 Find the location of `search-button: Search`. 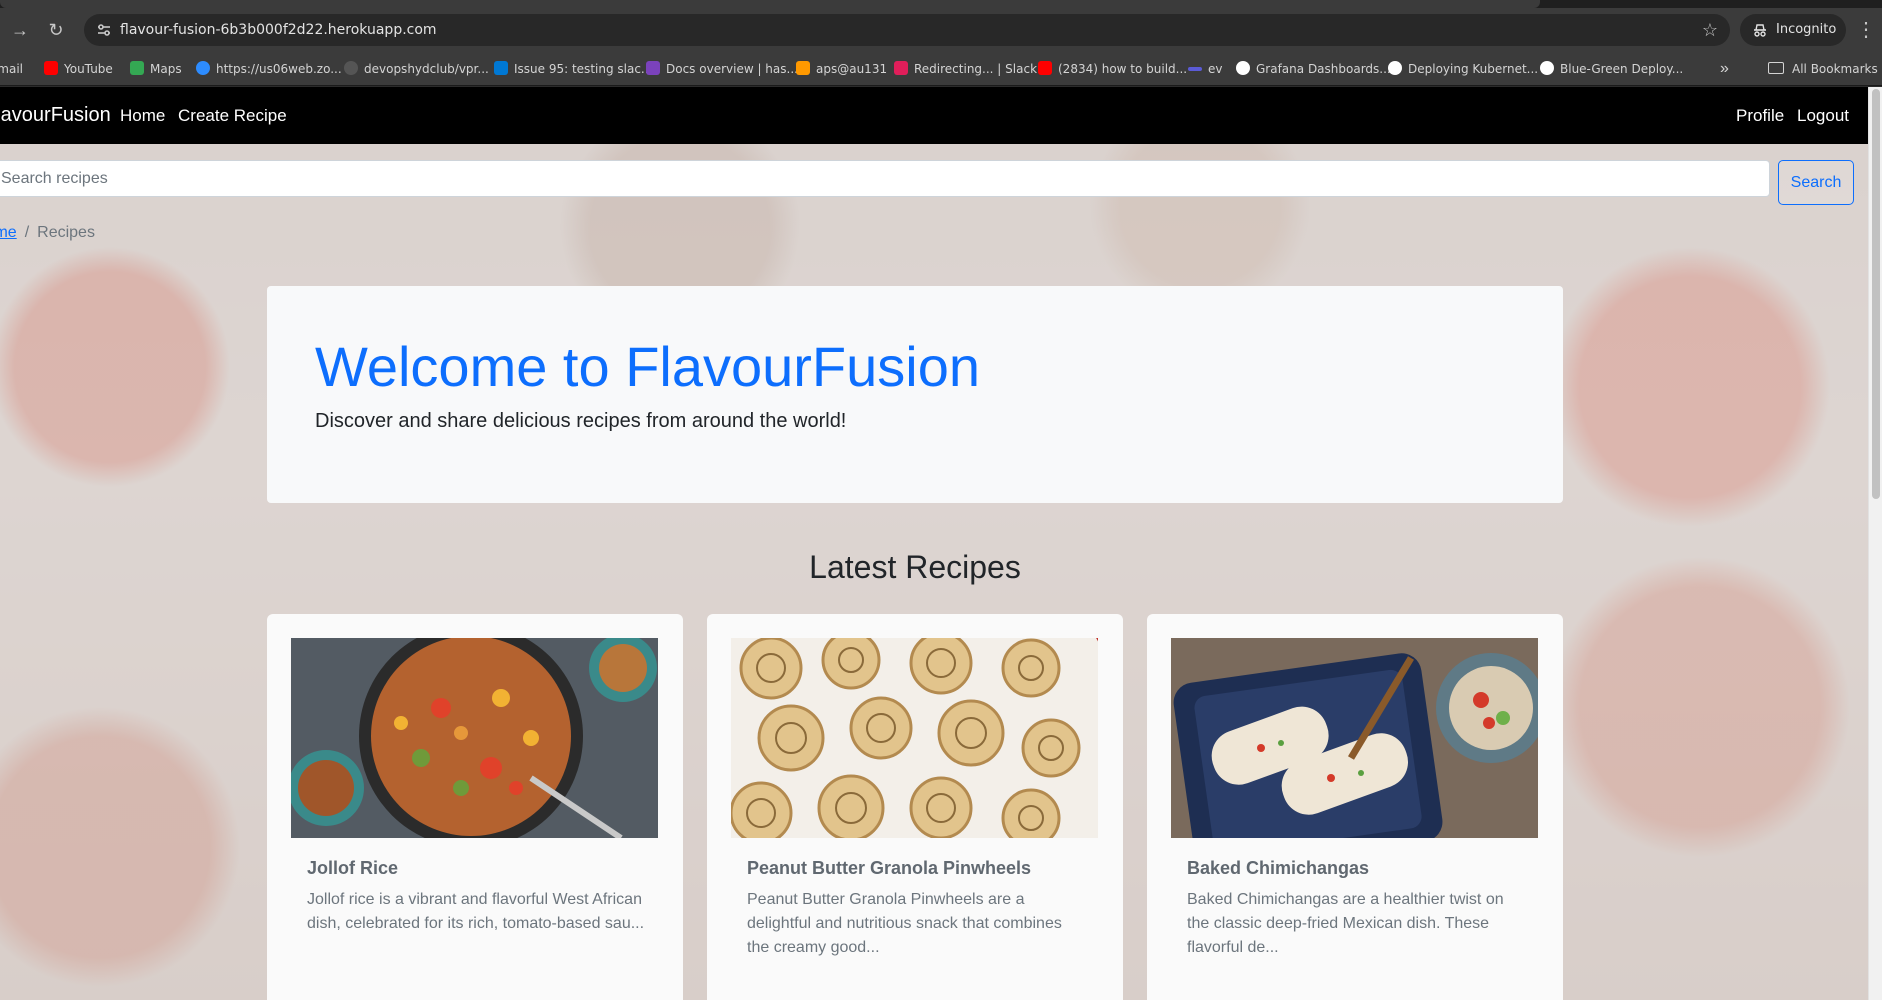

search-button: Search is located at coordinates (1816, 182).